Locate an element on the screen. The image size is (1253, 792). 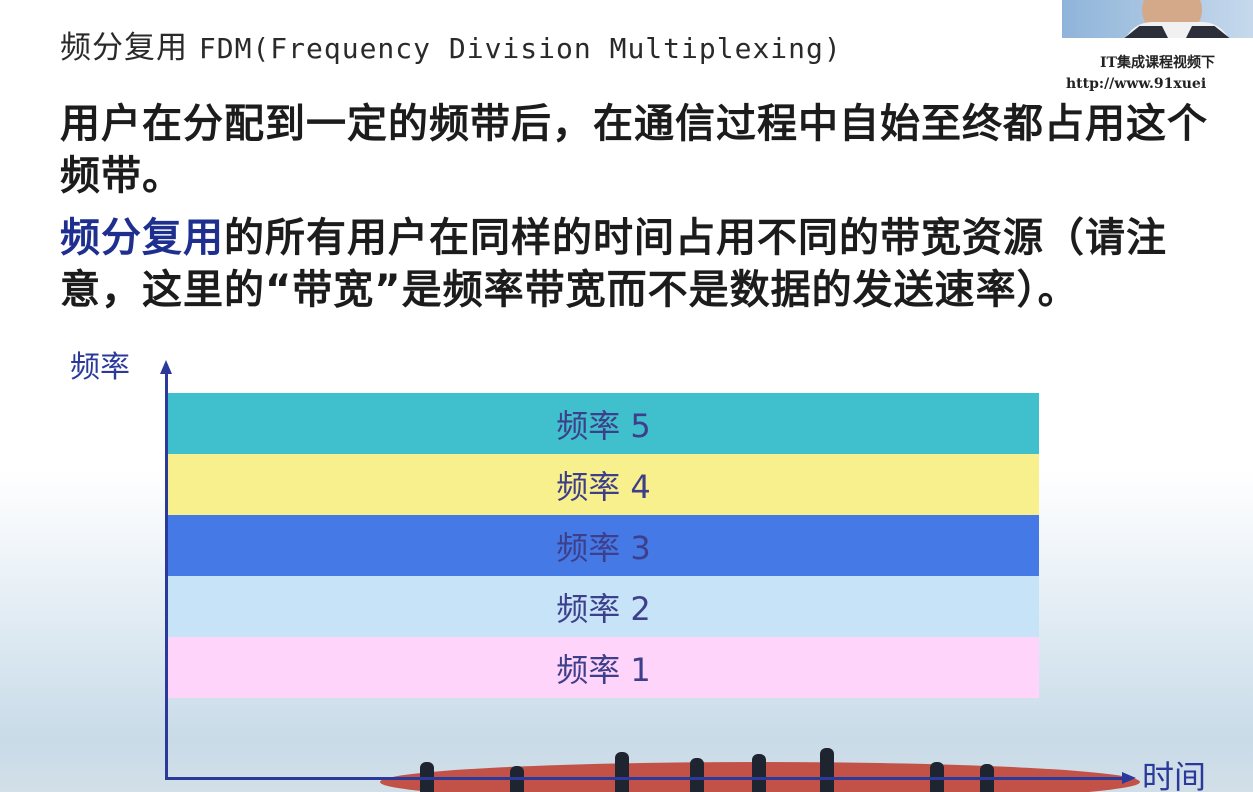
frequency-band: 频率 3 is located at coordinates (603, 545).